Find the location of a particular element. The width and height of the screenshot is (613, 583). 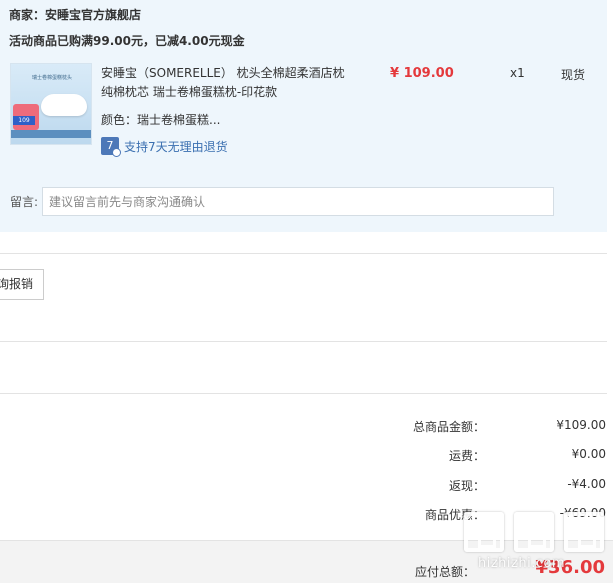

message-label: 留言: is located at coordinates (24, 202).